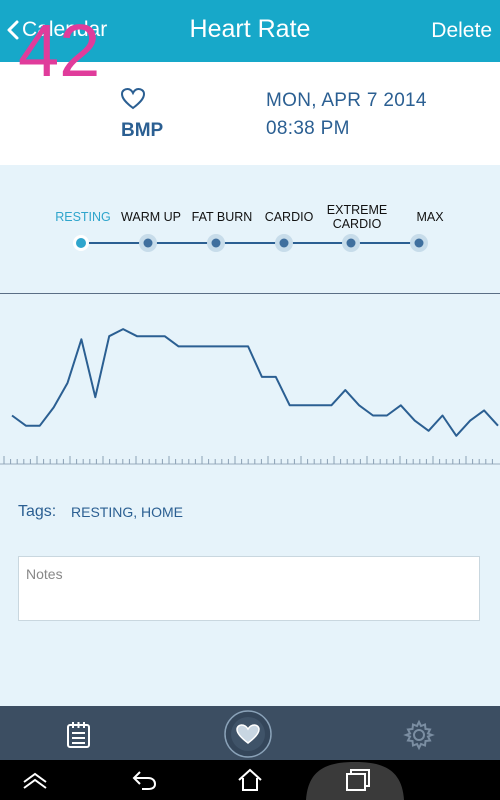 This screenshot has width=500, height=800. I want to click on recent-apps-button, so click(355, 780).